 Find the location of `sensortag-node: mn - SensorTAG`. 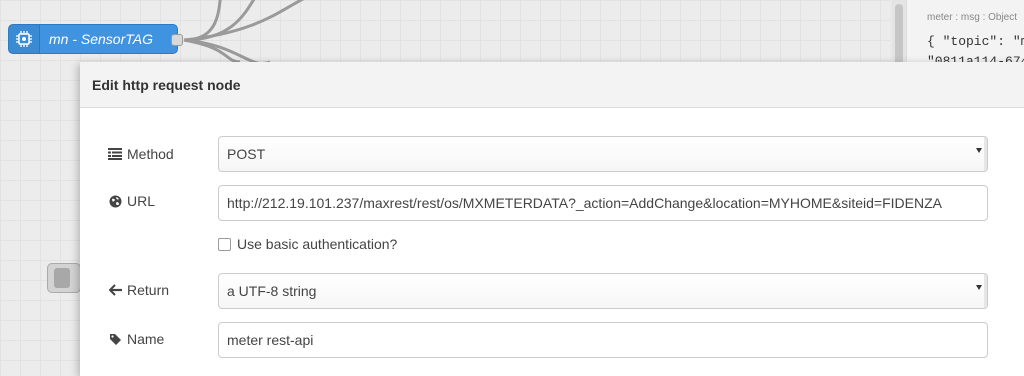

sensortag-node: mn - SensorTAG is located at coordinates (95, 39).